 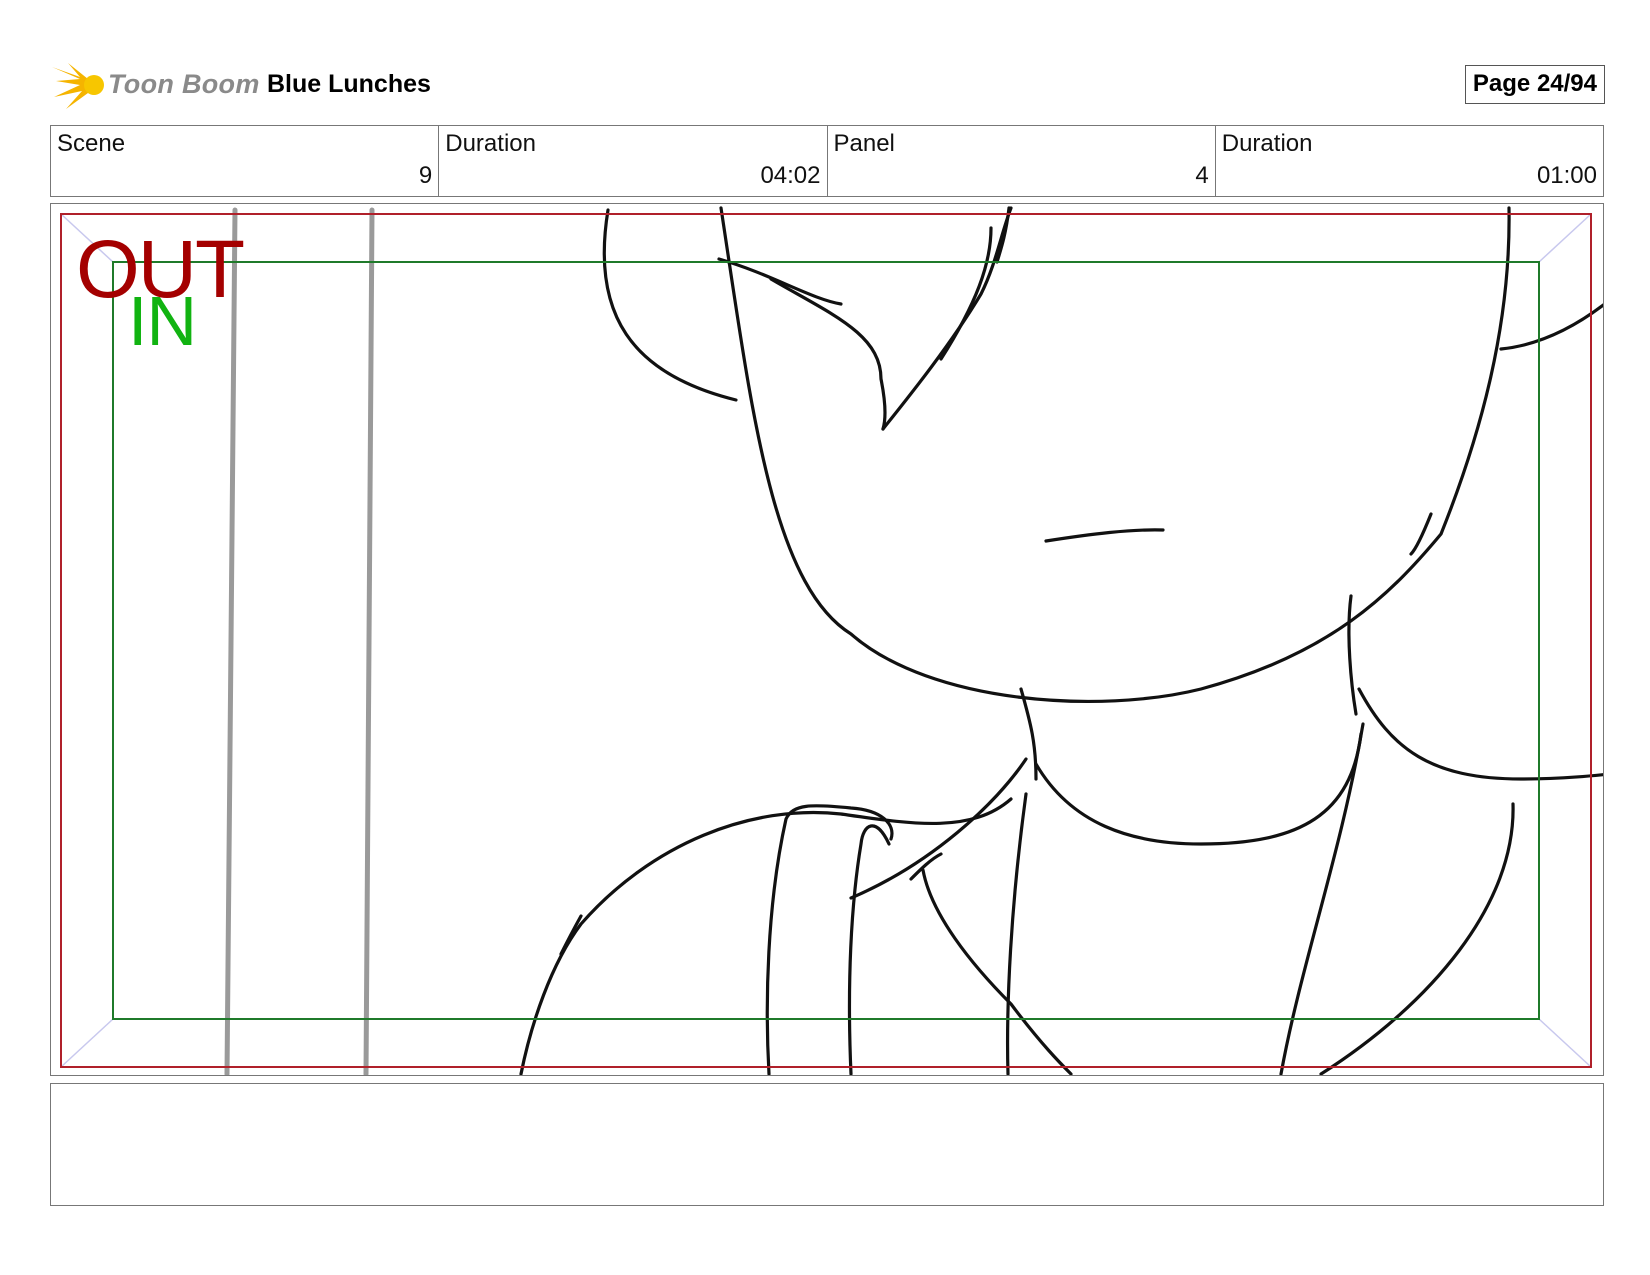 What do you see at coordinates (299, 641) in the screenshot?
I see `background-lines` at bounding box center [299, 641].